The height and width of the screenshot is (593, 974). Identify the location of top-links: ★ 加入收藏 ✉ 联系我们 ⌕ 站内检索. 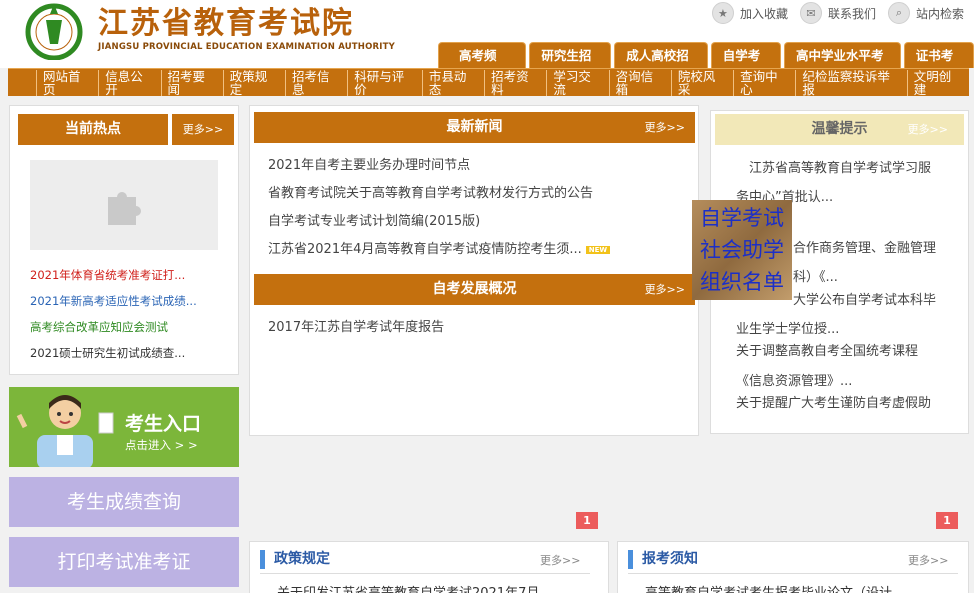
(837, 13).